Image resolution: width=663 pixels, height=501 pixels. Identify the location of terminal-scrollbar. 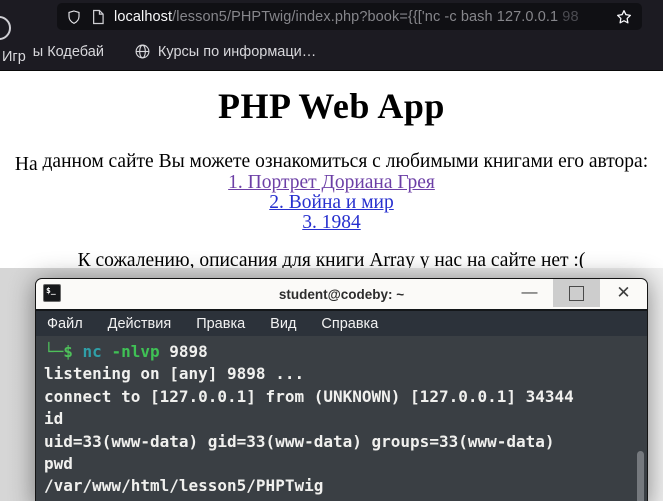
(640, 476).